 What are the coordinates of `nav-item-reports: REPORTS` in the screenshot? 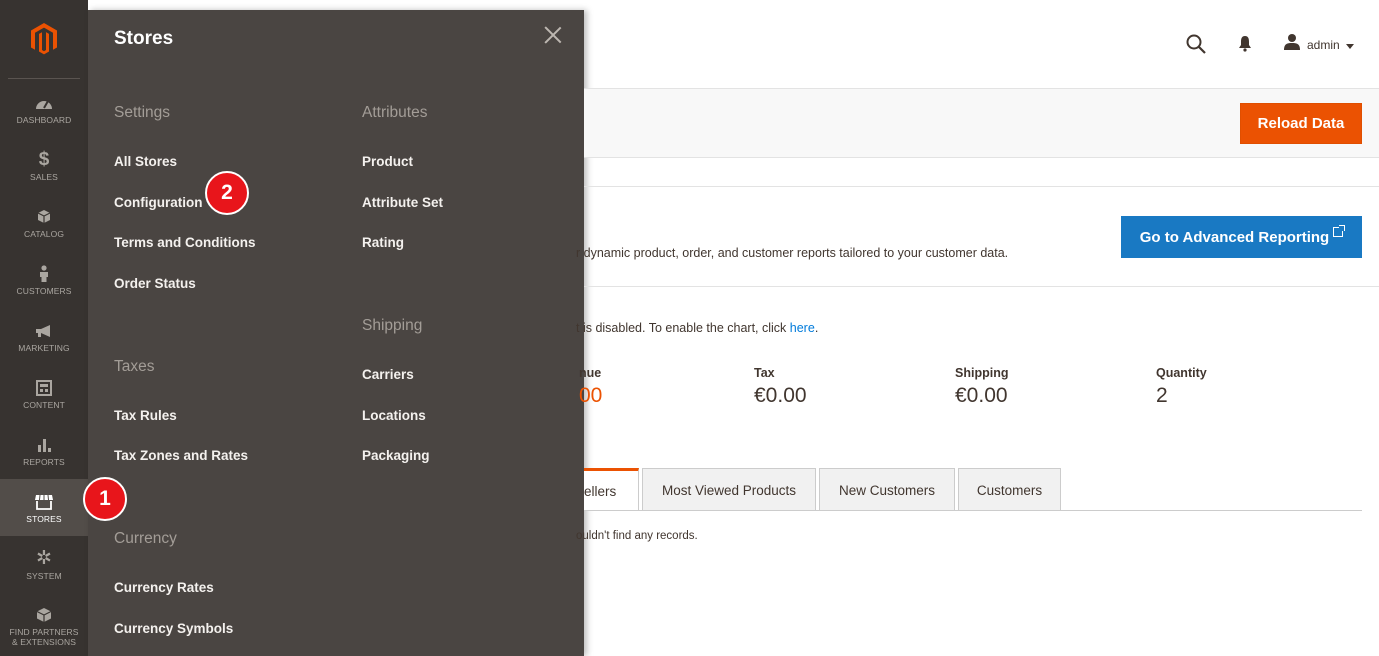 It's located at (44, 450).